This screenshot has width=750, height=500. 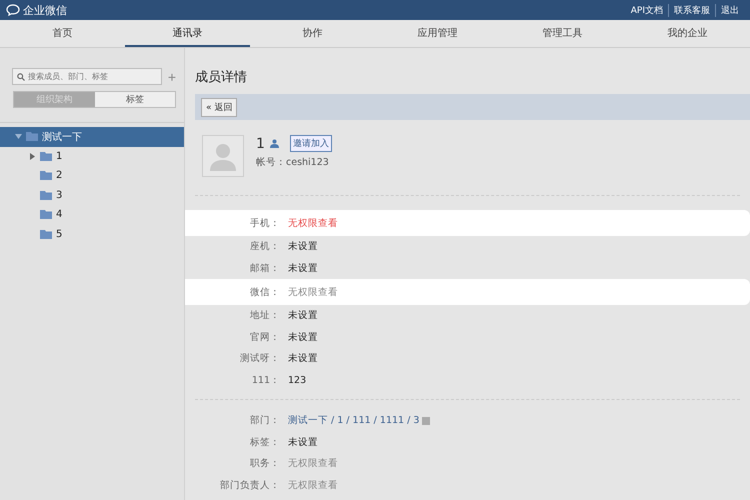 I want to click on field-label: 座机：, so click(x=264, y=247).